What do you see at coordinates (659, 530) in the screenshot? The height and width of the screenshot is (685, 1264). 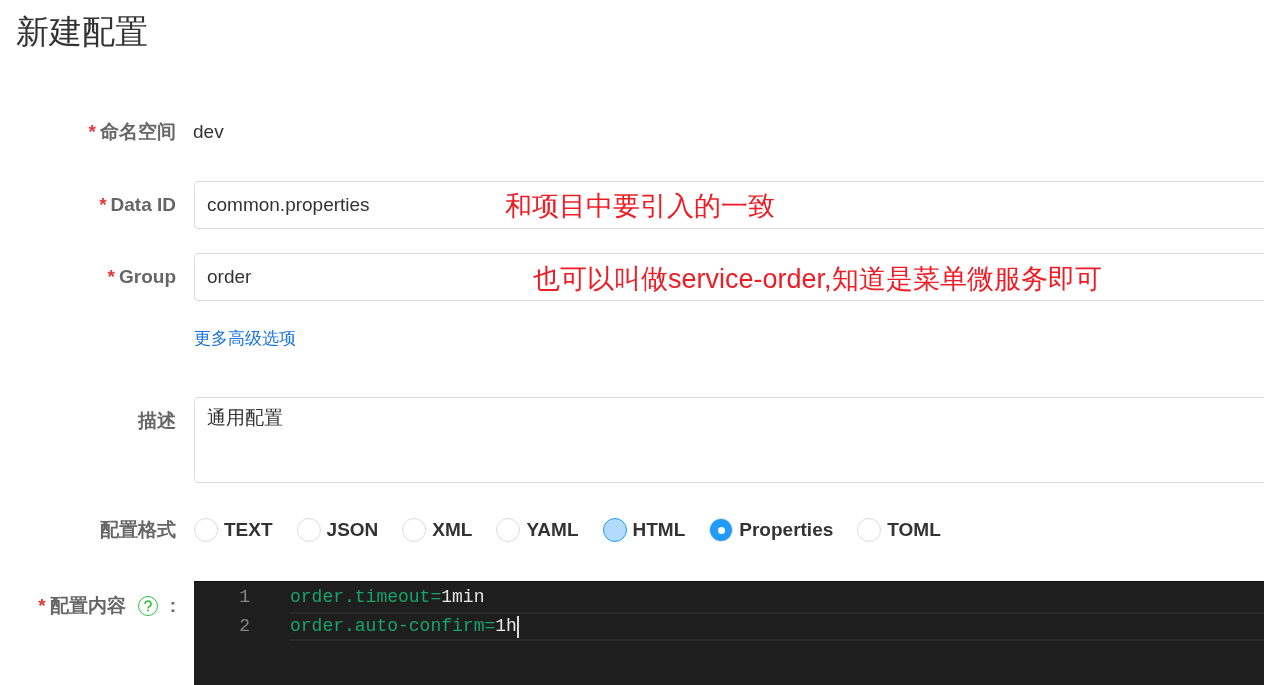 I see `radio-label: HTML` at bounding box center [659, 530].